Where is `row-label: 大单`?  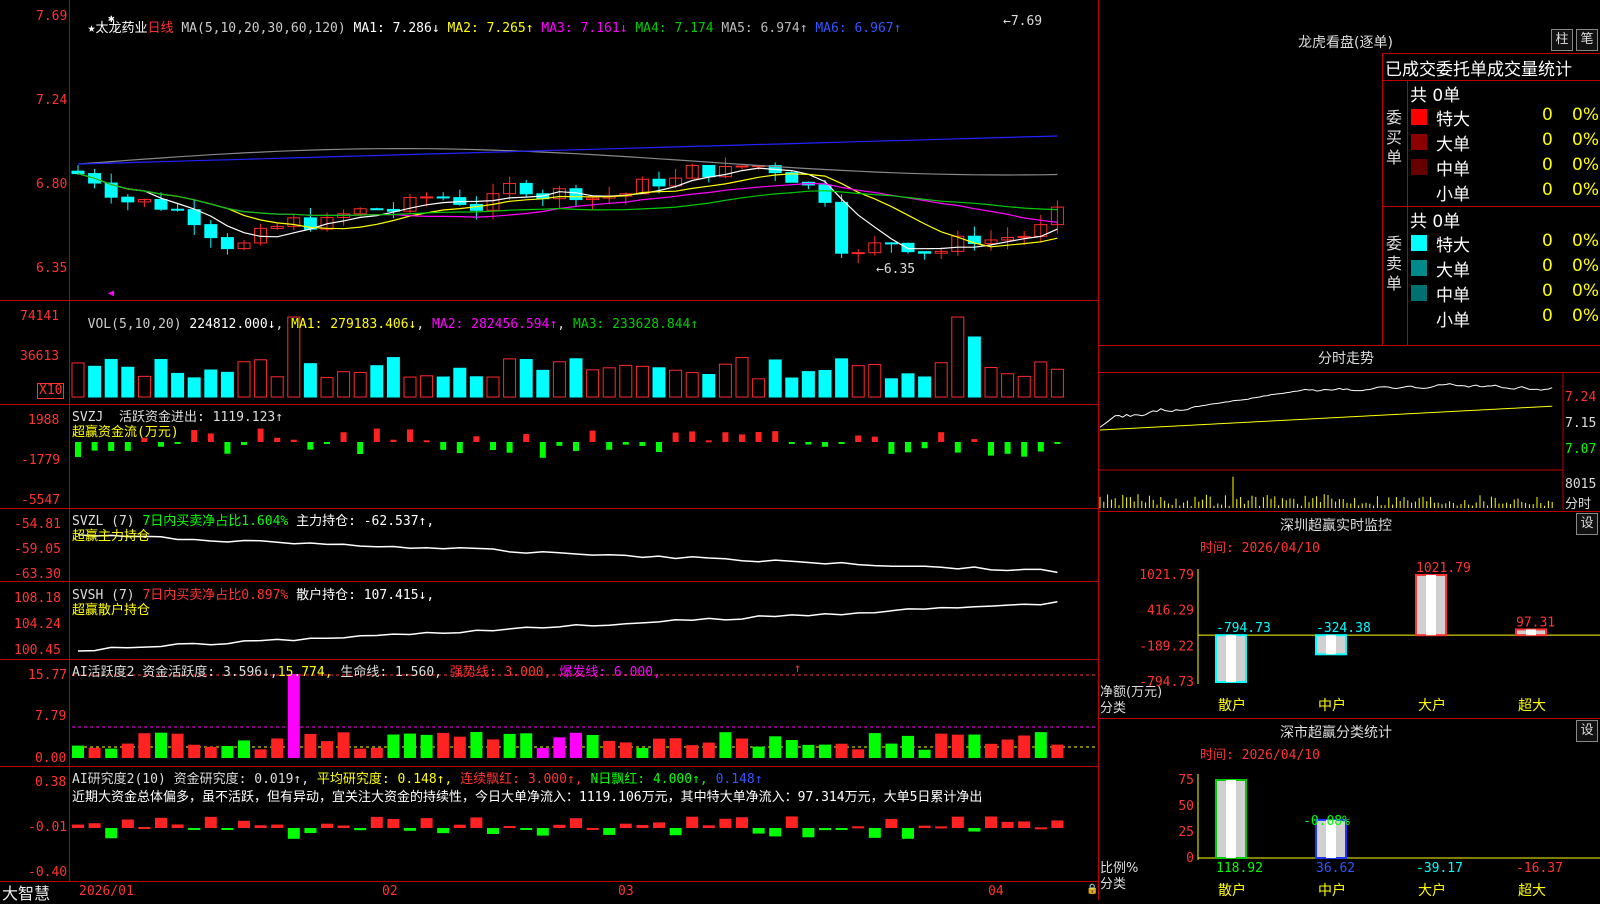 row-label: 大单 is located at coordinates (1453, 145).